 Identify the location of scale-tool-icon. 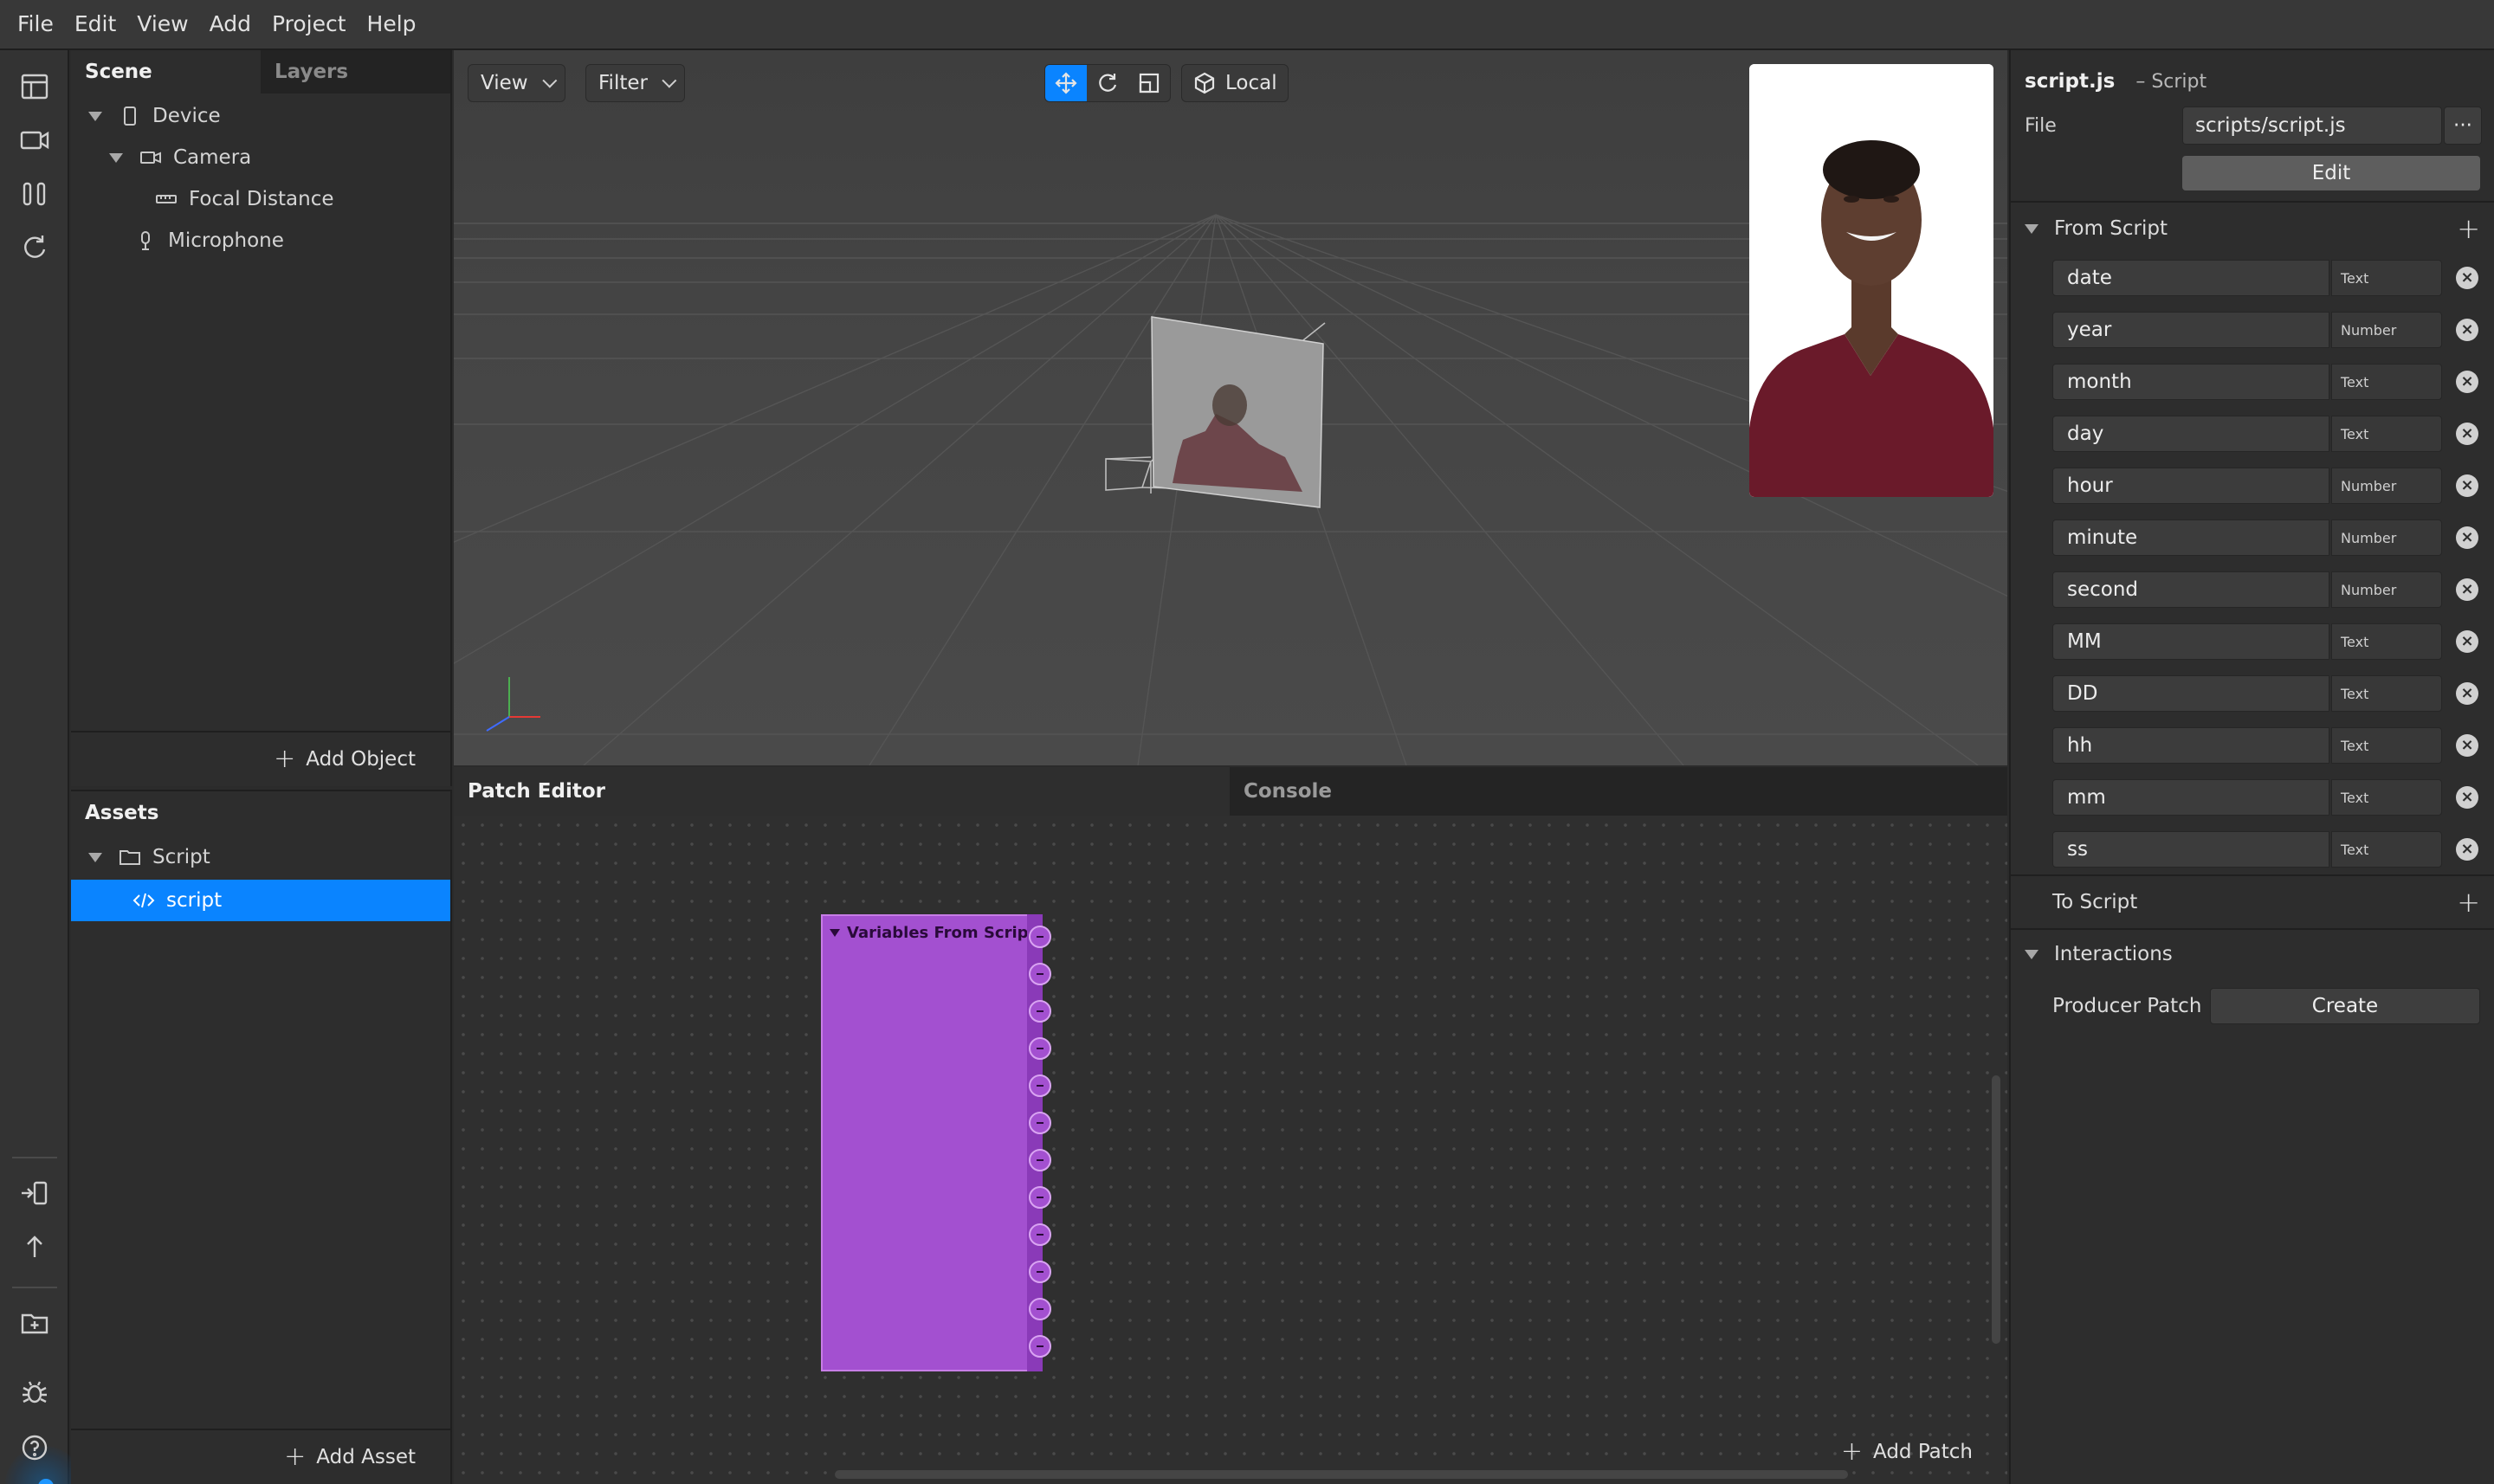
(1149, 83).